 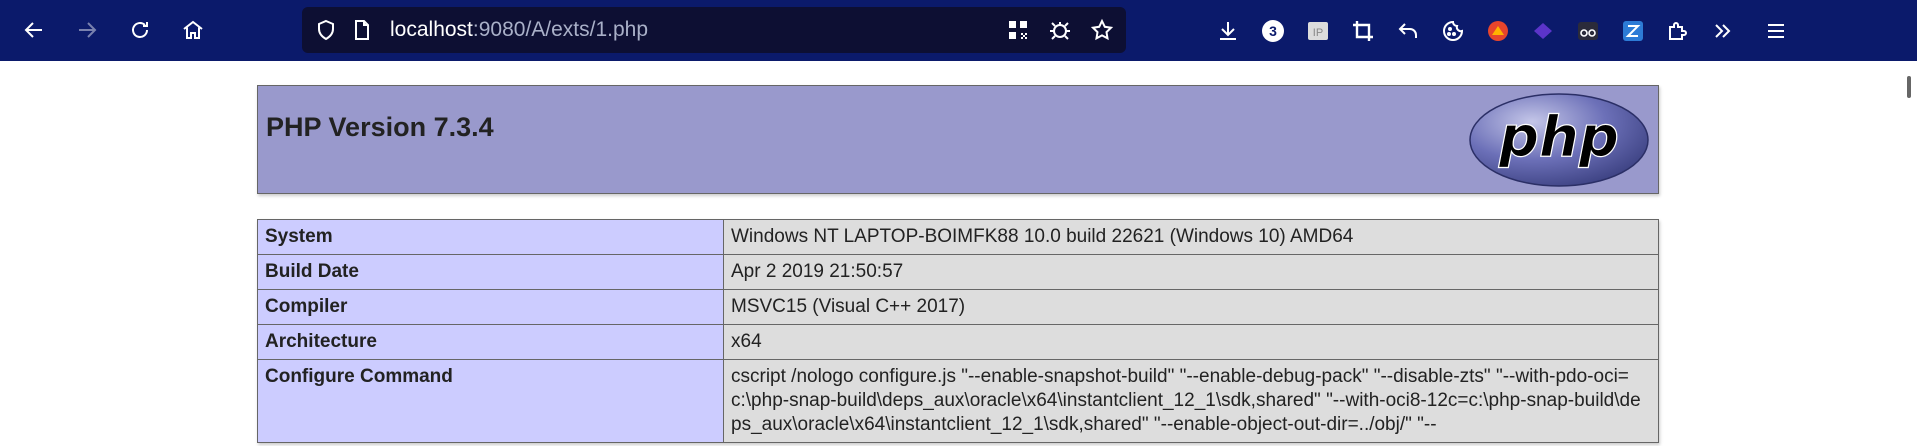 I want to click on fox-extension-icon, so click(x=1498, y=31).